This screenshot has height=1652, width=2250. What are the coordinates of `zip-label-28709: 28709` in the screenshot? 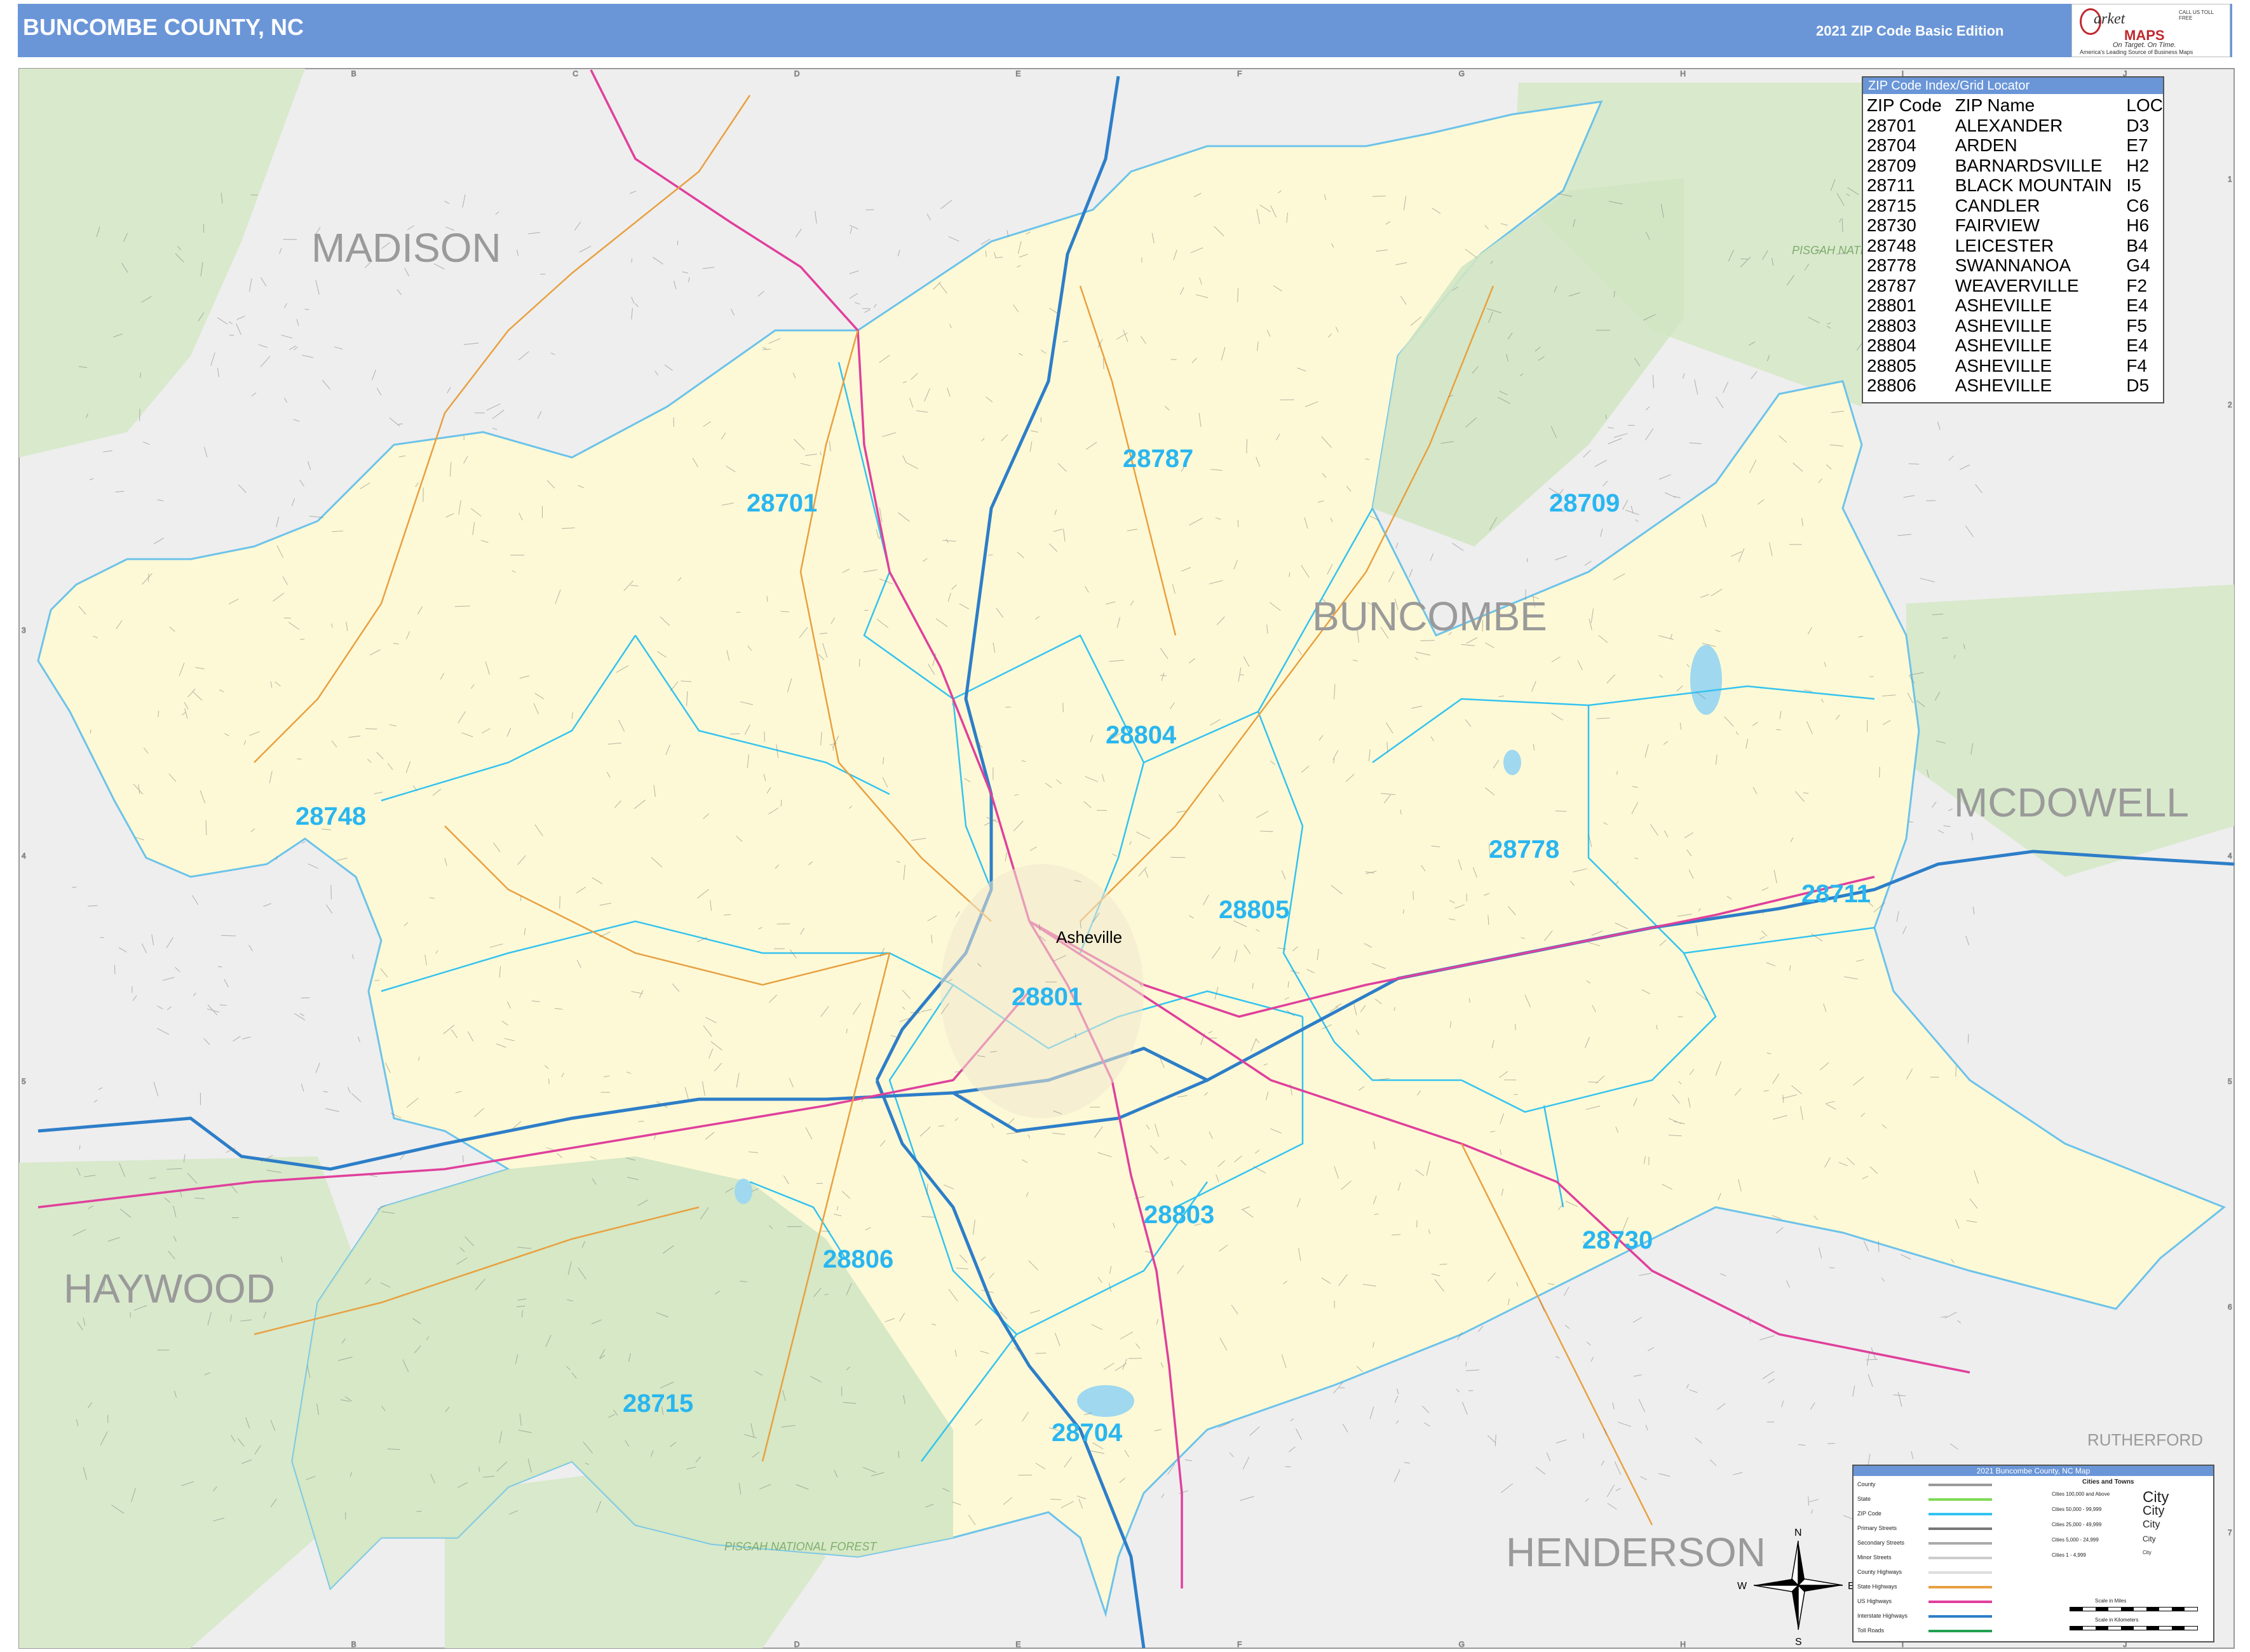 It's located at (1584, 503).